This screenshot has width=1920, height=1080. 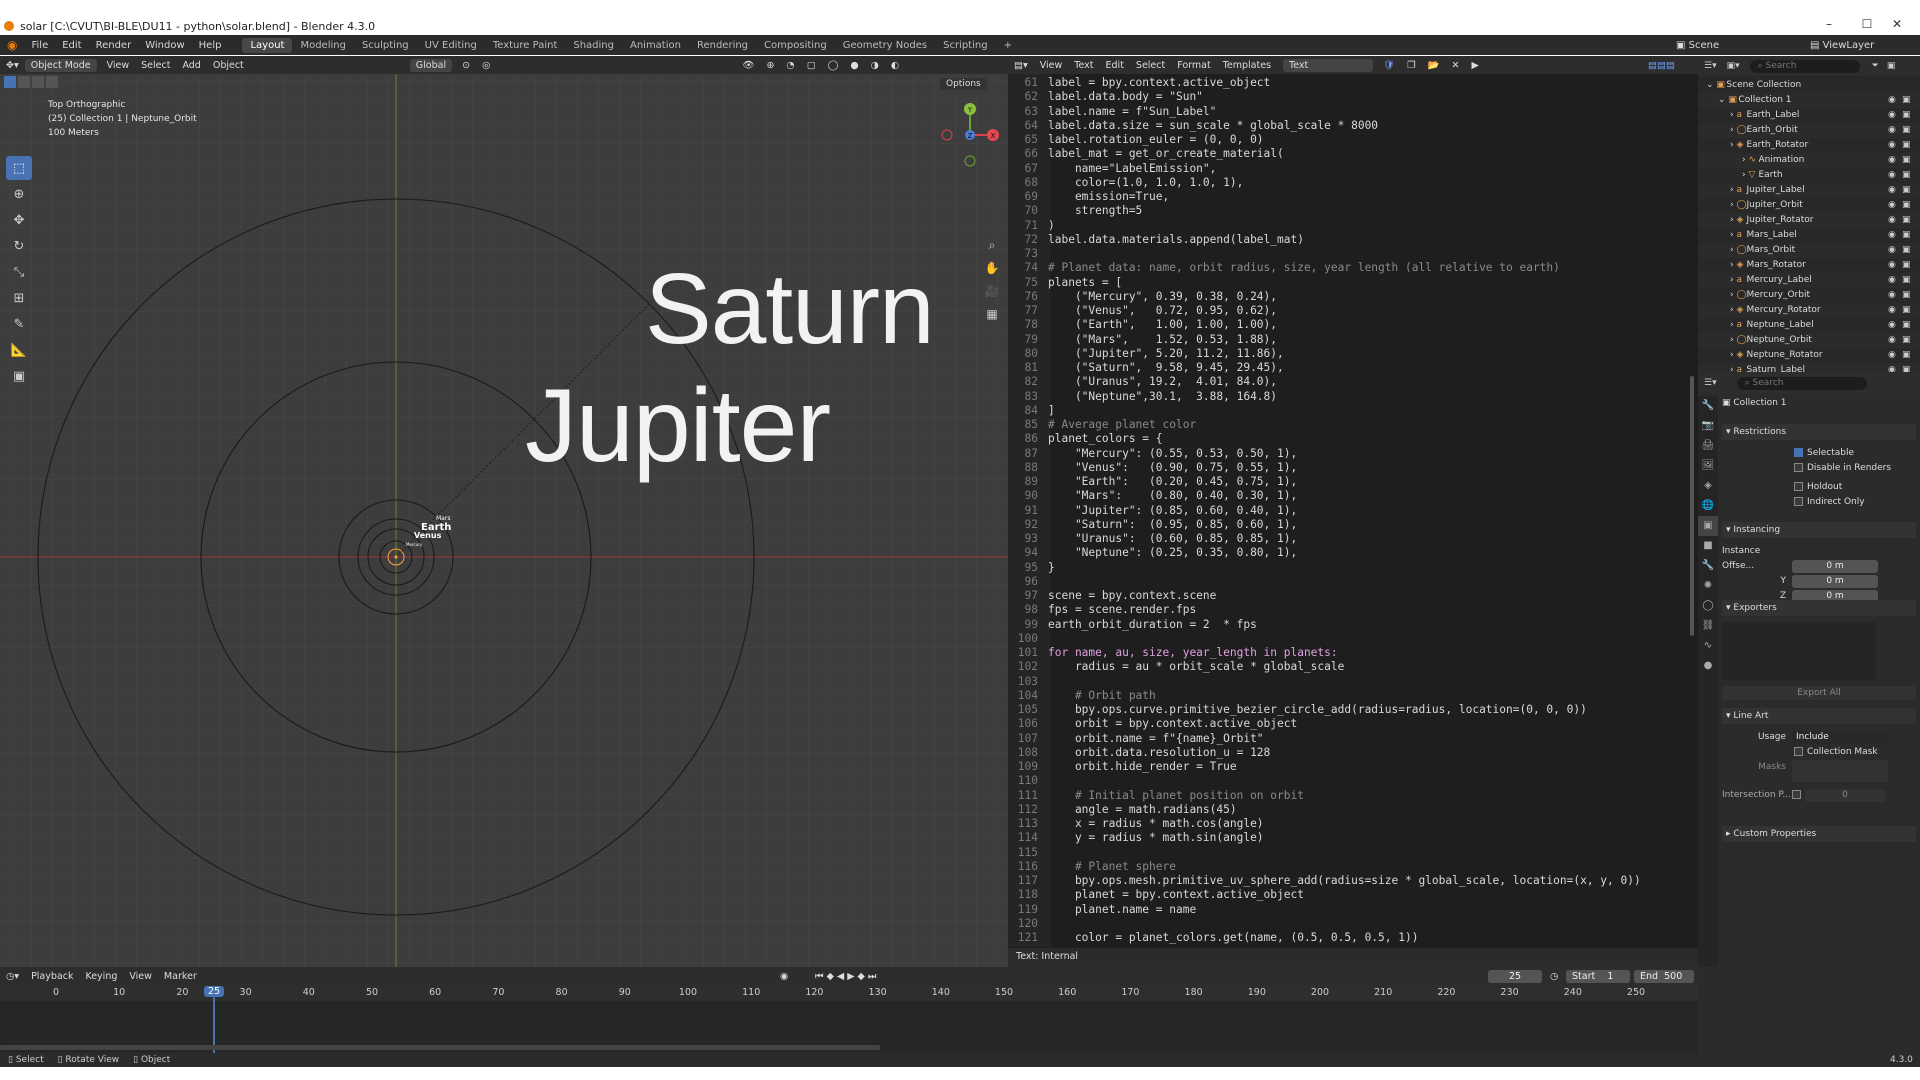 I want to click on object-tab-icon: ■, so click(x=1708, y=546).